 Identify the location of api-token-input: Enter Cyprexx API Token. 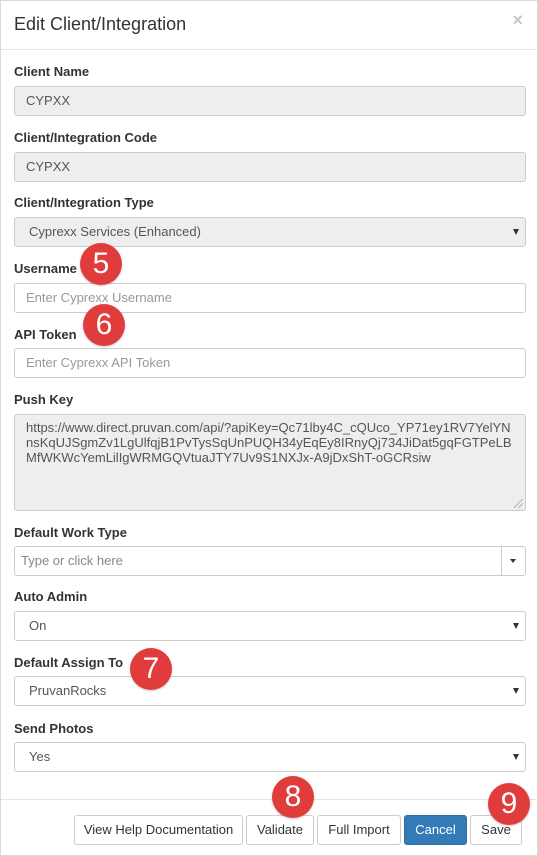
(270, 363).